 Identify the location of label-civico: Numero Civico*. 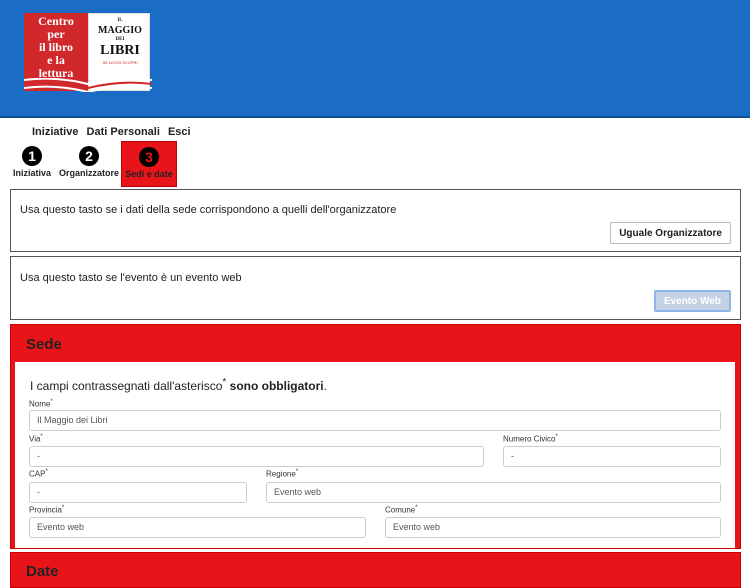
(530, 439).